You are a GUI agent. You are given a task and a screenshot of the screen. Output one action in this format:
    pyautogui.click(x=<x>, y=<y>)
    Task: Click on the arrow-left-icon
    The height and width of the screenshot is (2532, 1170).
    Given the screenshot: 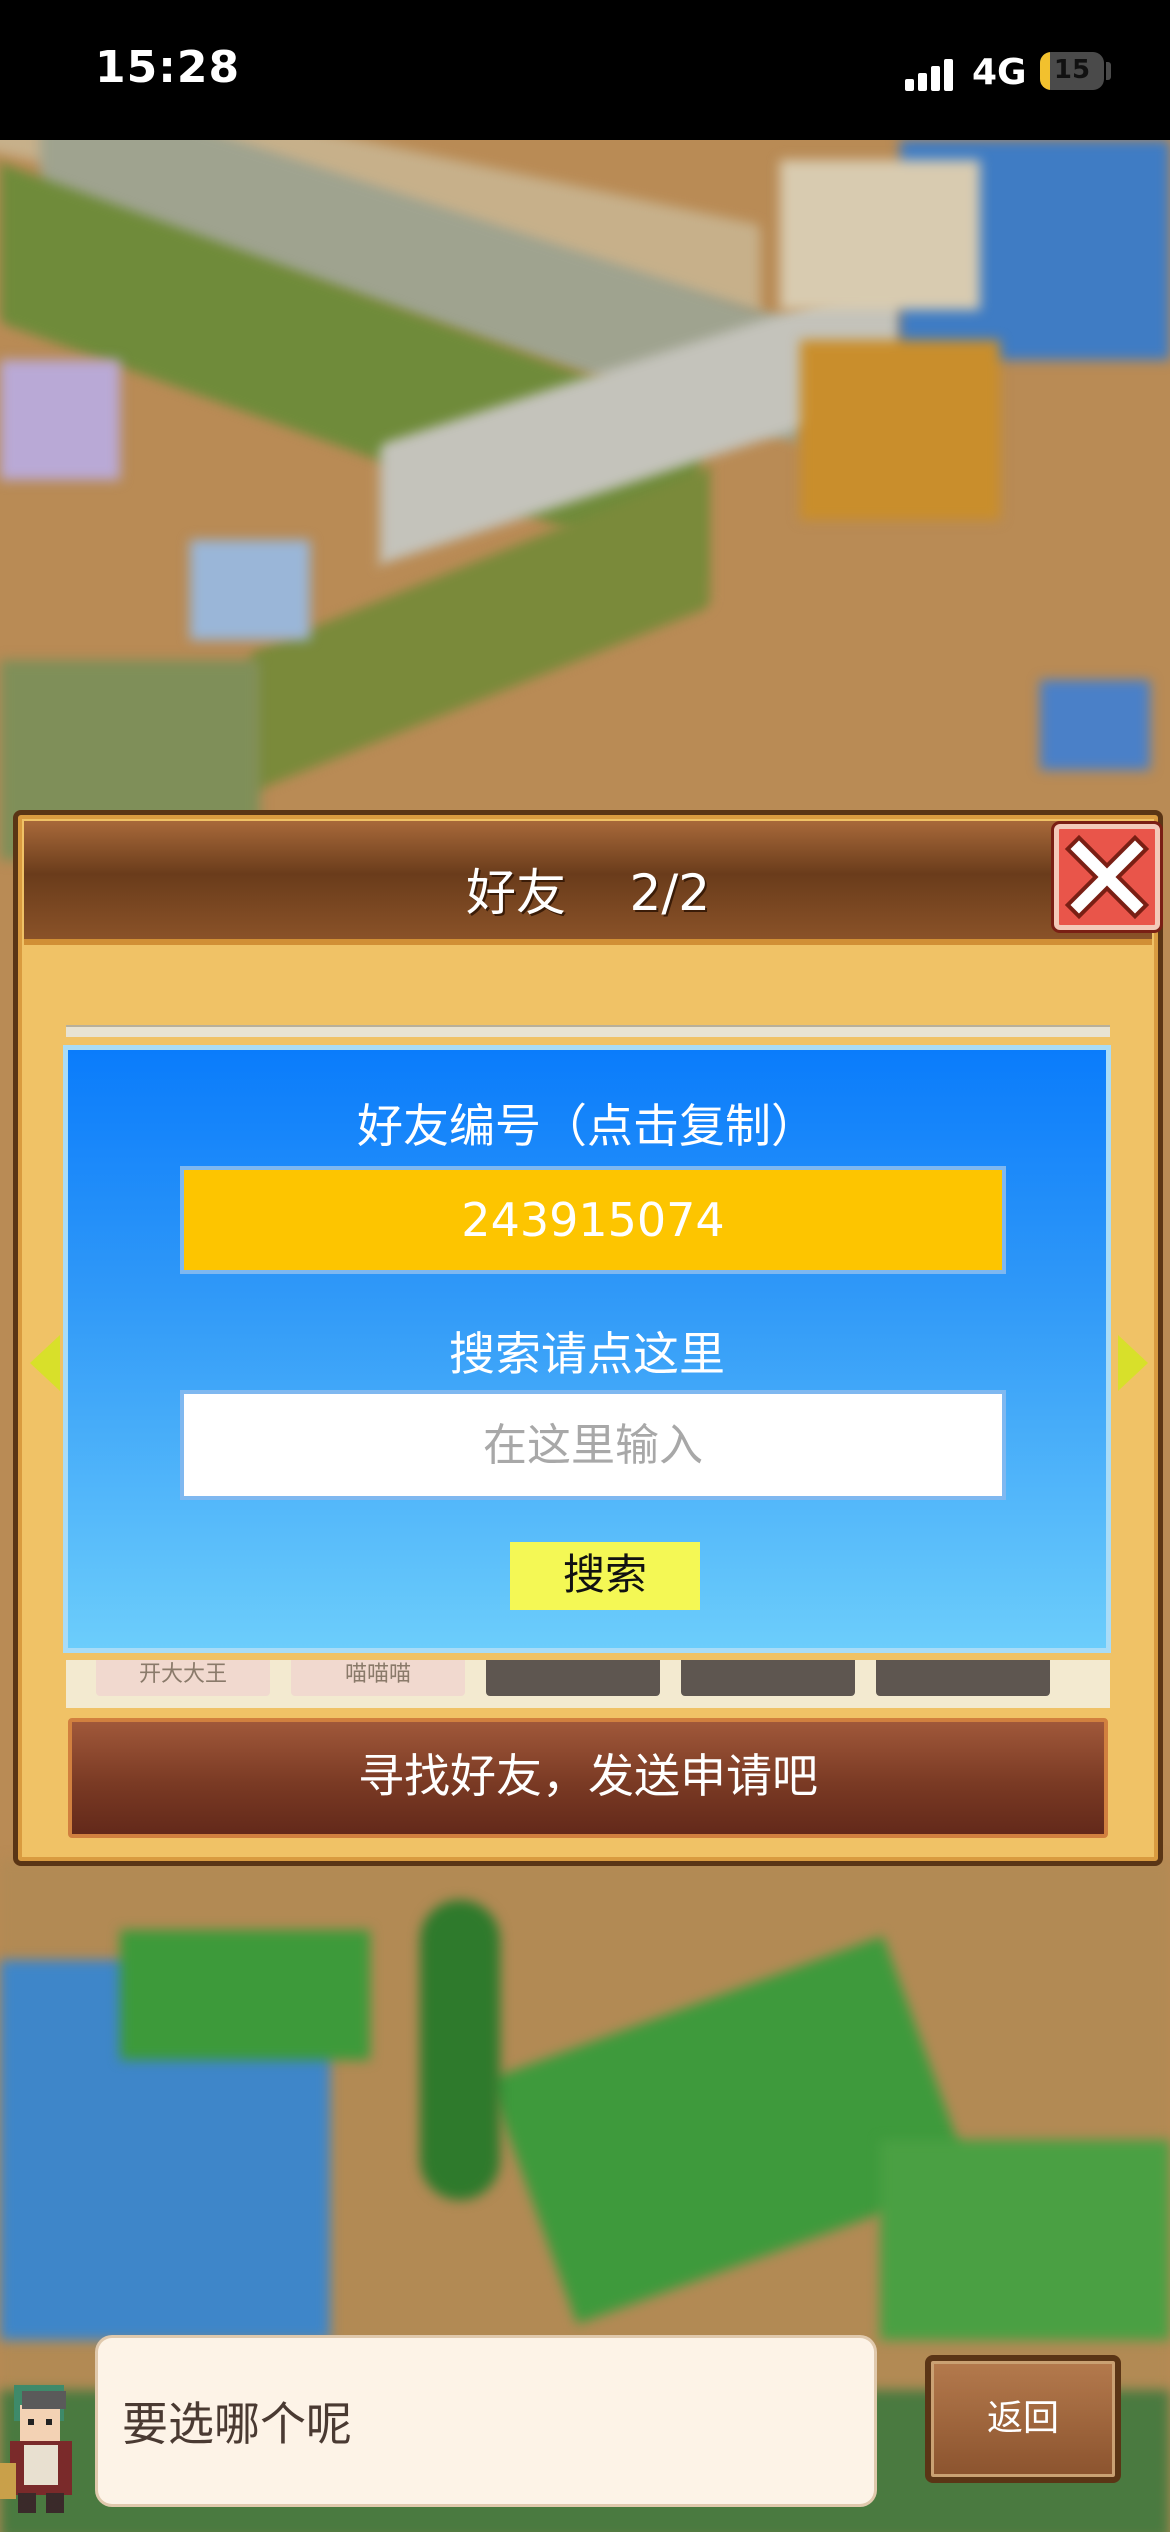 What is the action you would take?
    pyautogui.click(x=45, y=1363)
    